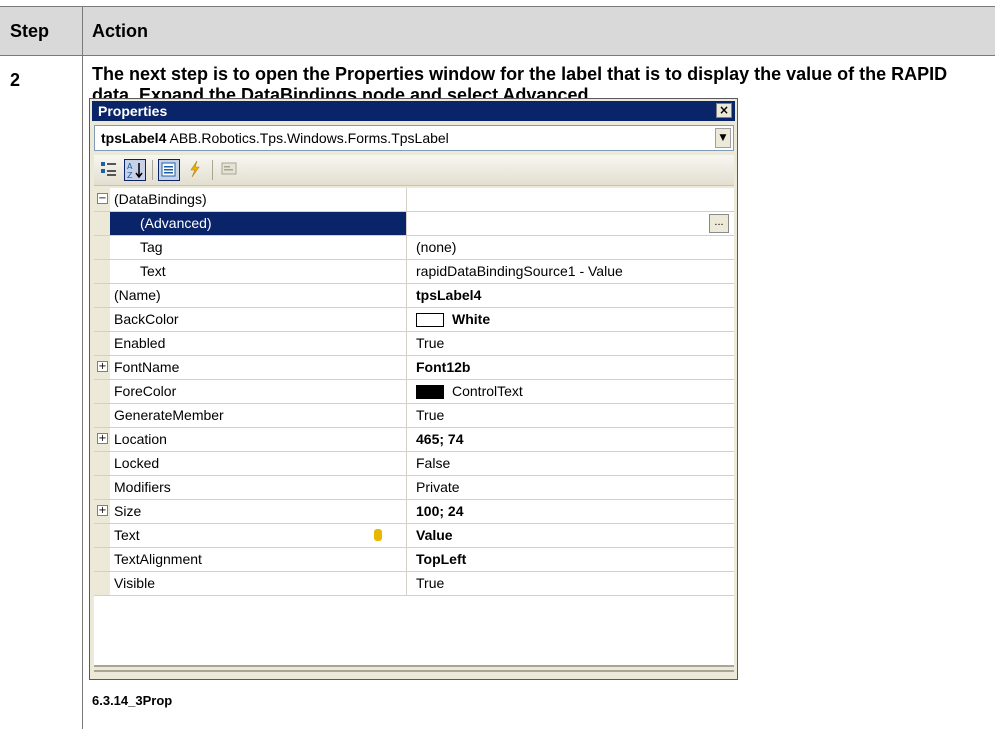  Describe the element at coordinates (572, 439) in the screenshot. I see `property-value: 465; 74` at that location.